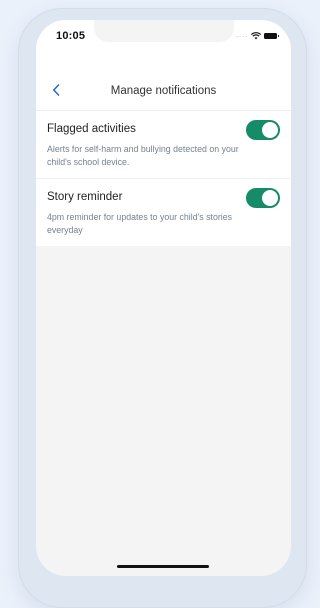 The image size is (320, 608). Describe the element at coordinates (271, 36) in the screenshot. I see `battery-icon` at that location.